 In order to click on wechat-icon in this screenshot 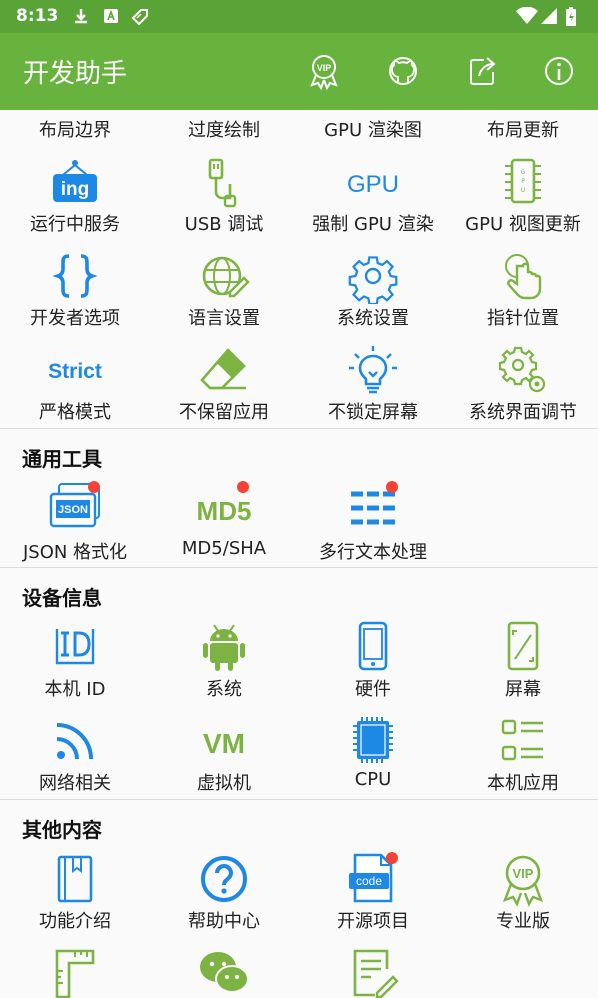, I will do `click(224, 972)`.